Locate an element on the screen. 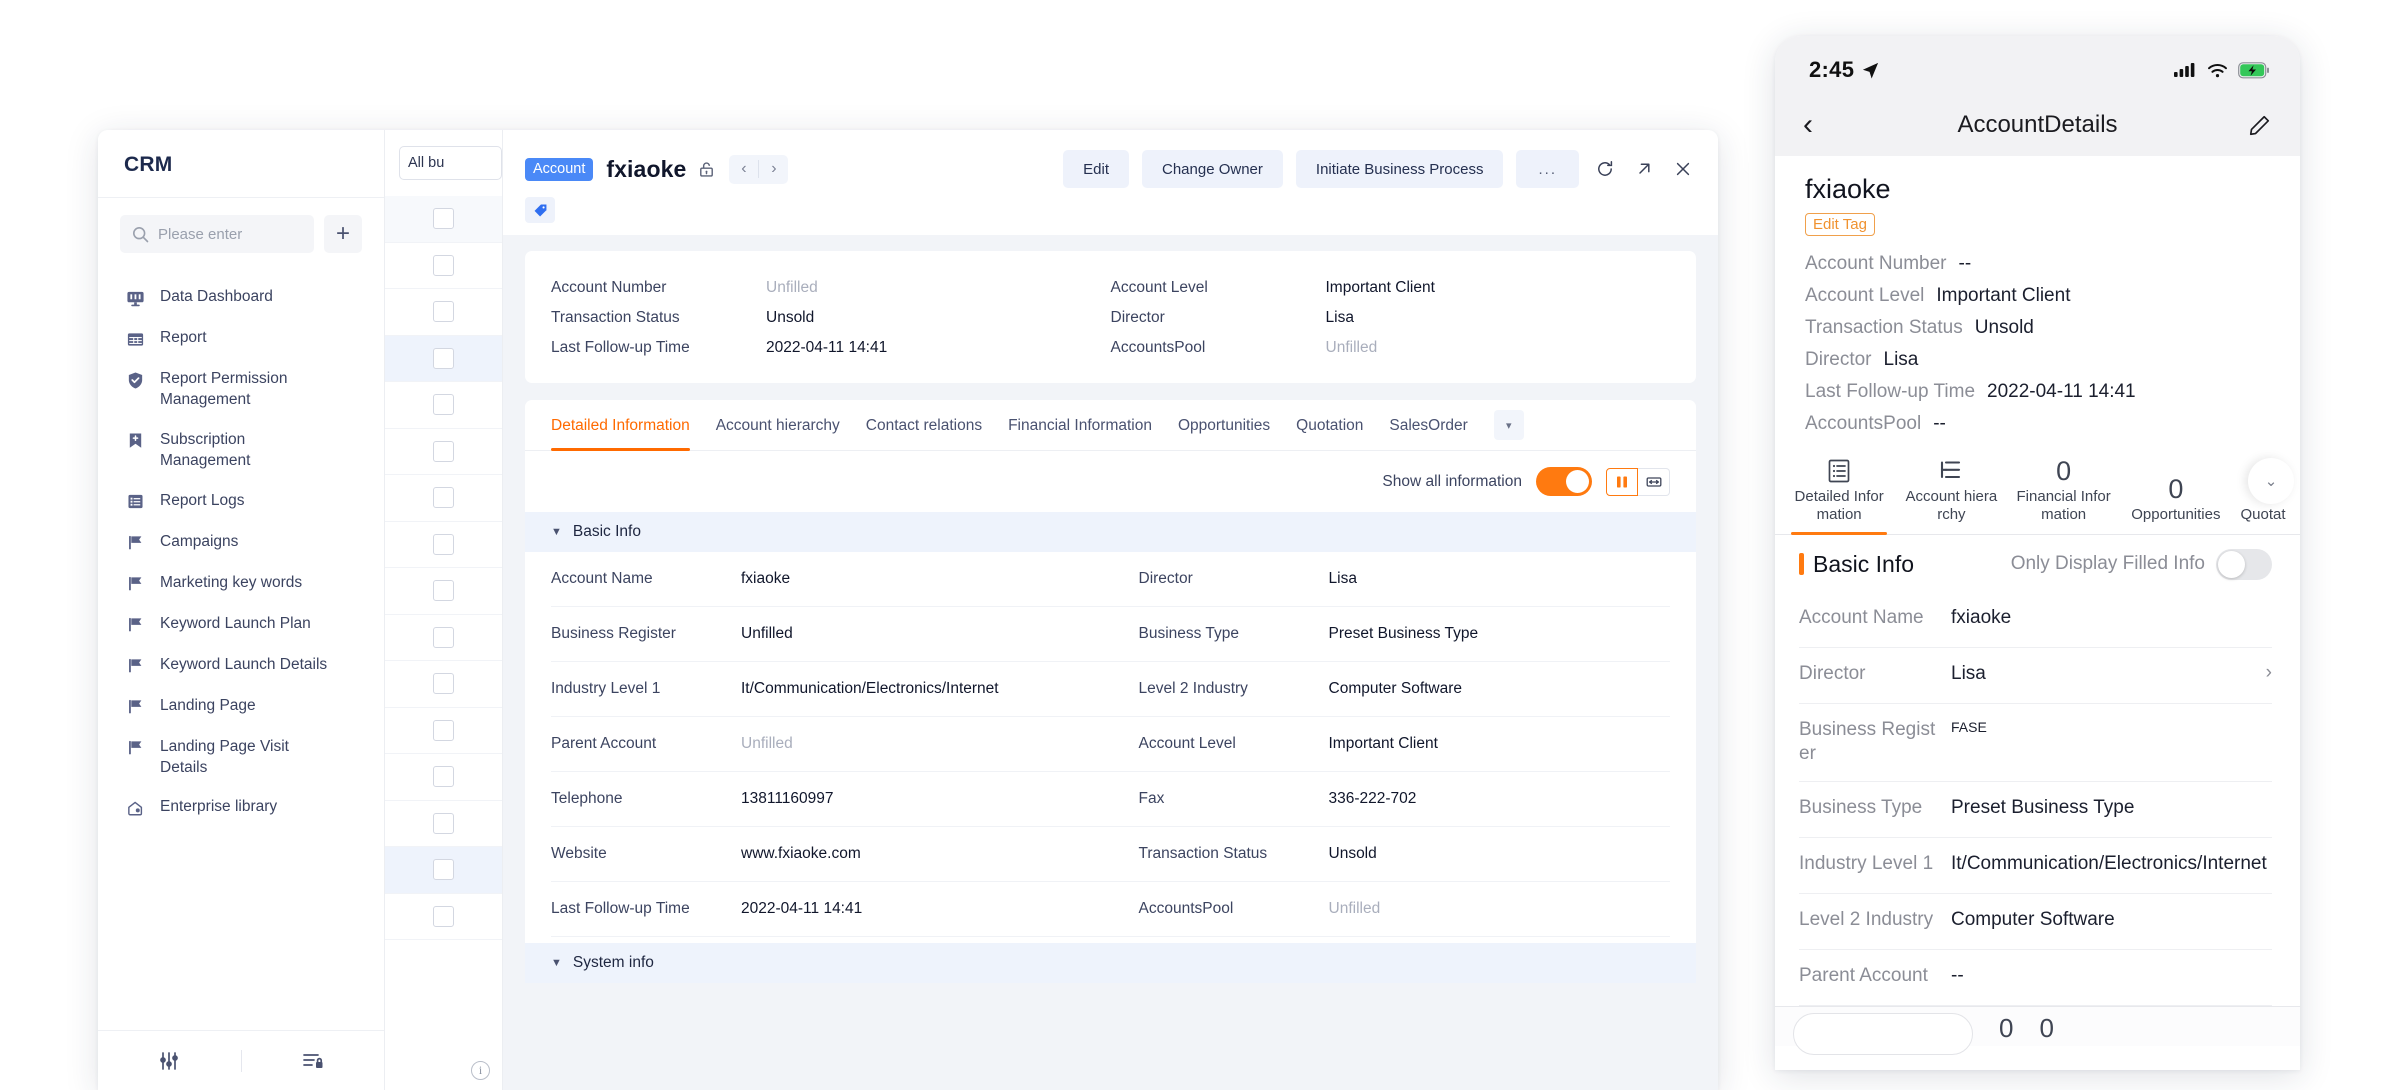 The height and width of the screenshot is (1090, 2400). sidebar-item-report: Report is located at coordinates (241, 338).